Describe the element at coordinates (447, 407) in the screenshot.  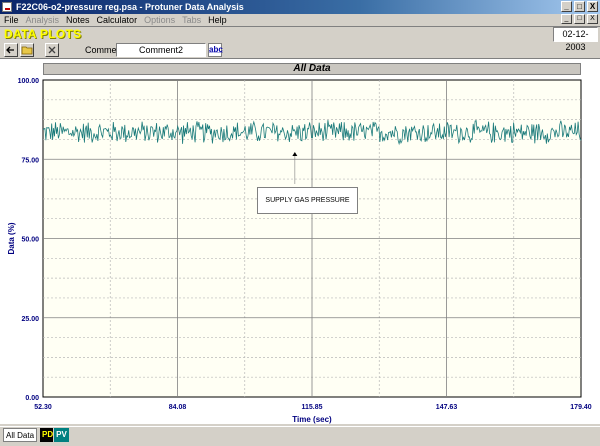
I see `x-tick-label: 147.63` at that location.